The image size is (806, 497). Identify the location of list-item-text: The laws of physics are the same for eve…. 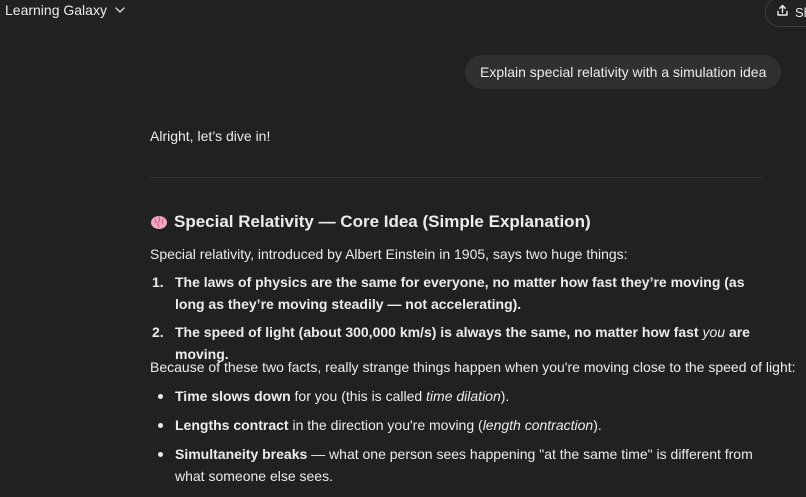
(460, 293).